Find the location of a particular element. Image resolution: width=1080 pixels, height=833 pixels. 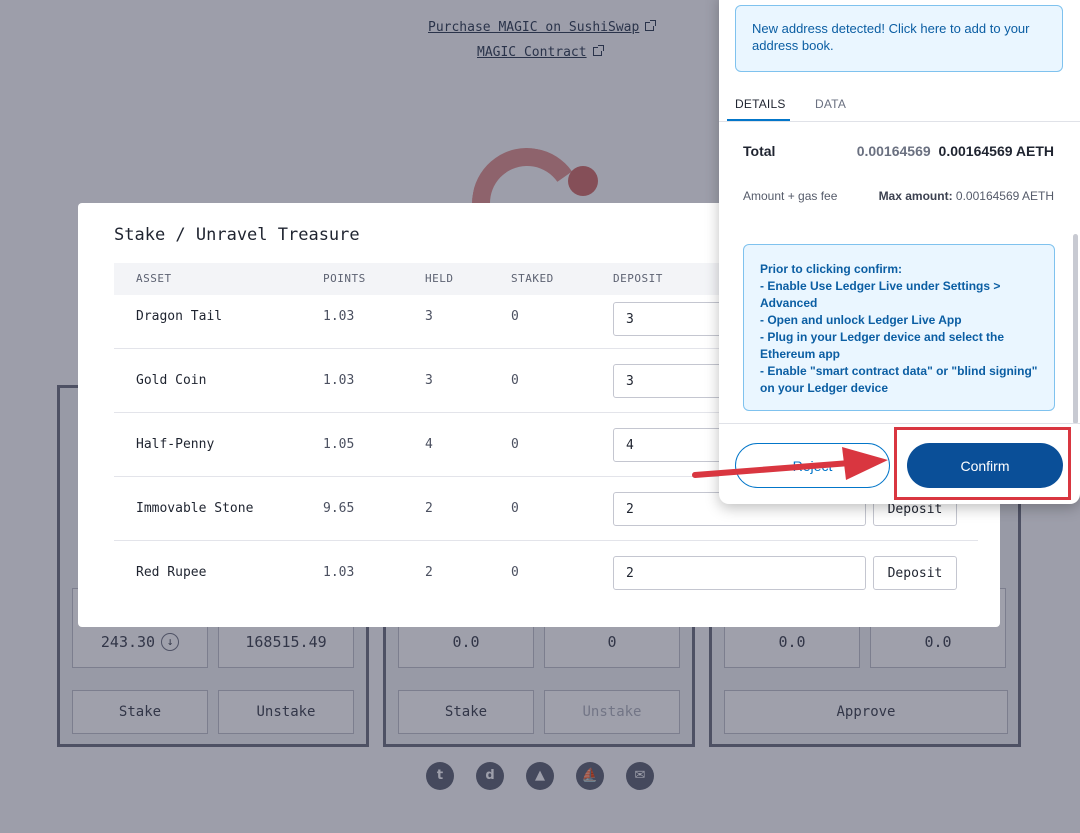

header-points: POINTS is located at coordinates (344, 278).